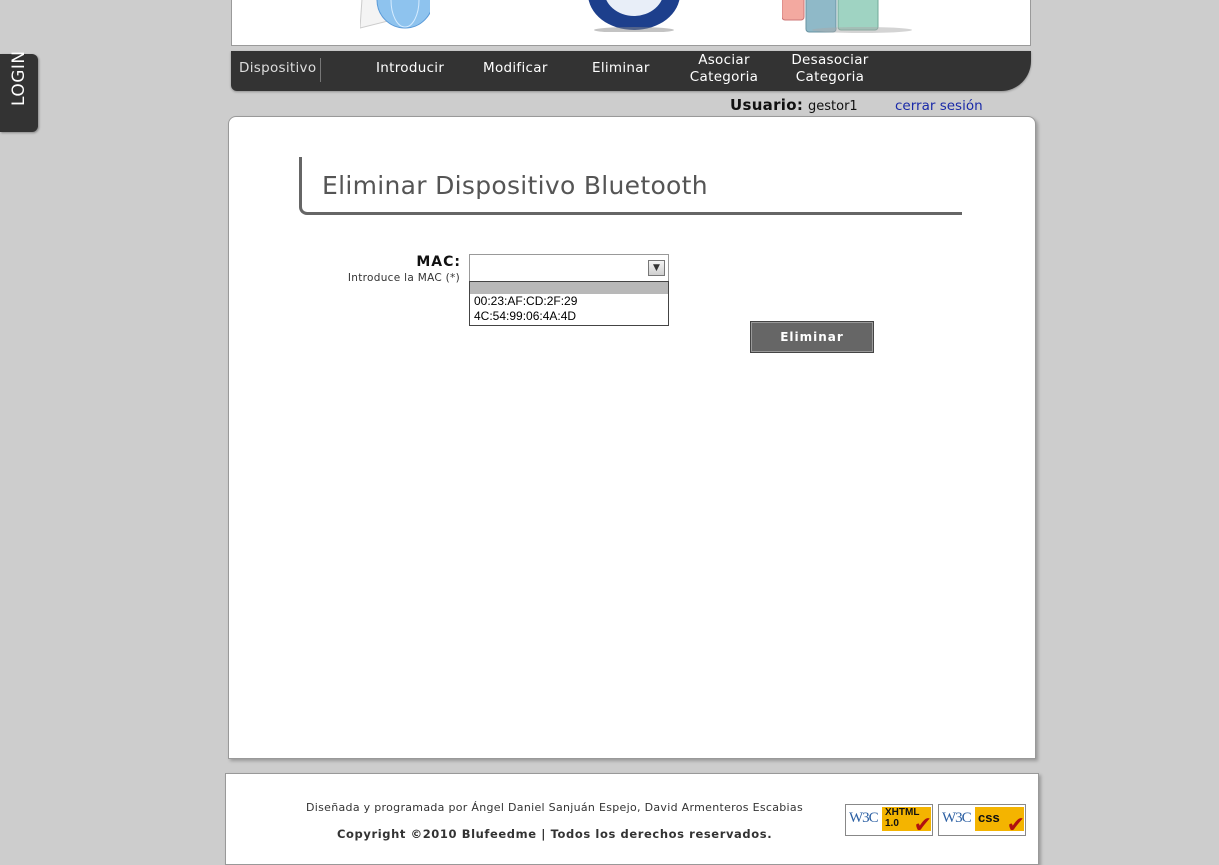  What do you see at coordinates (621, 68) in the screenshot?
I see `nav-eliminar: Eliminar` at bounding box center [621, 68].